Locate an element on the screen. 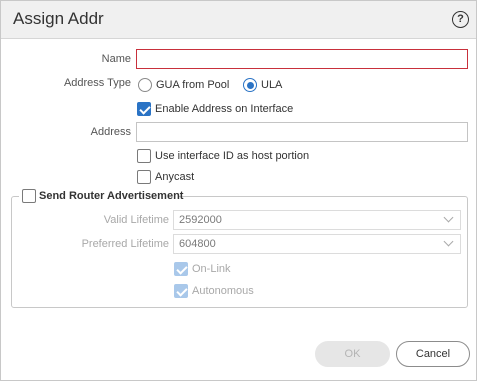 This screenshot has width=477, height=381. dialog-titlebar: Assign Addr ? is located at coordinates (238, 20).